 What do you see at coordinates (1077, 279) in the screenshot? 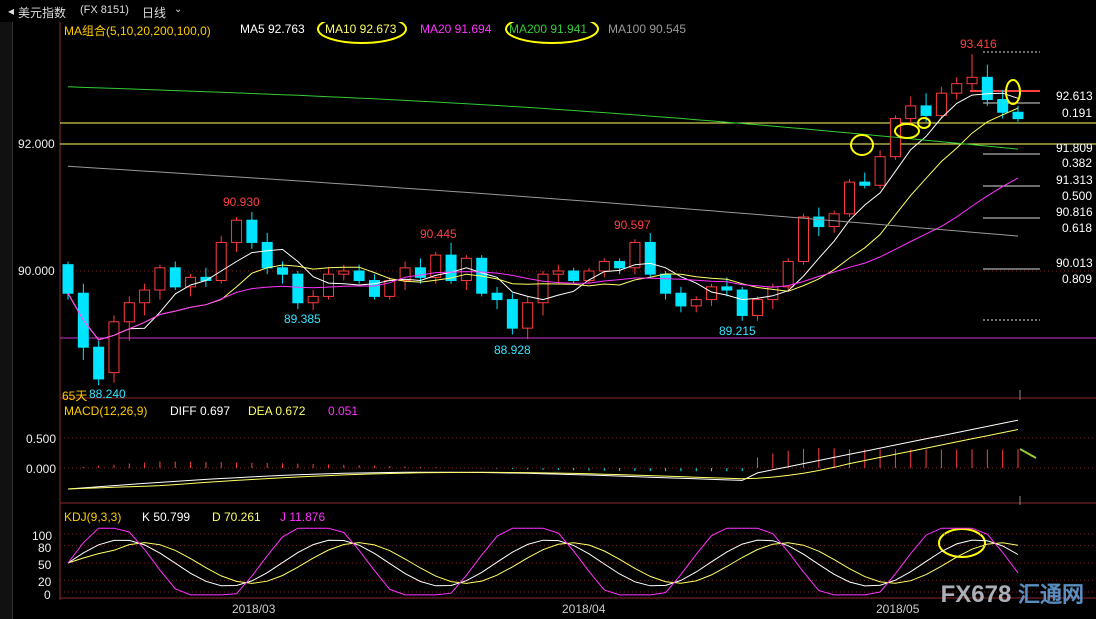
I see `fib-ratio-5: 0.809` at bounding box center [1077, 279].